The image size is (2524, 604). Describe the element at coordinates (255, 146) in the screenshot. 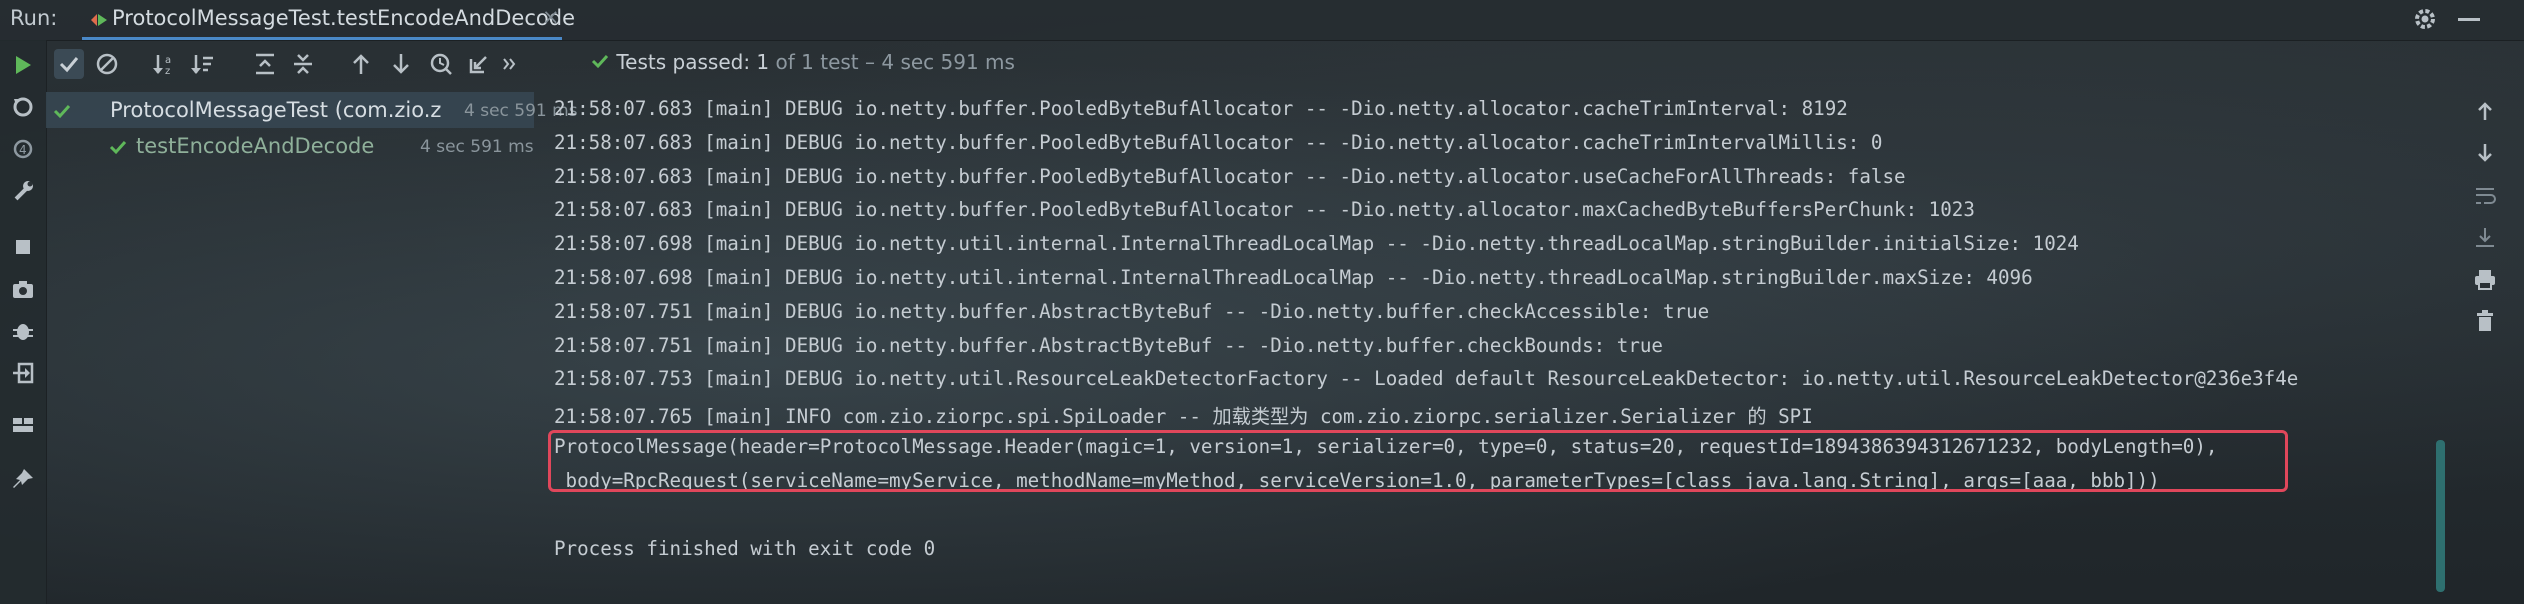

I see `test-method-name: testEncodeAndDecode` at that location.